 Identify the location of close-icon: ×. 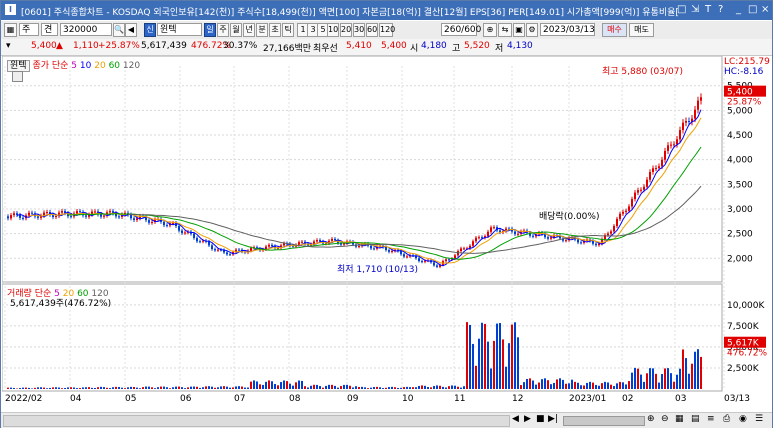
(765, 9).